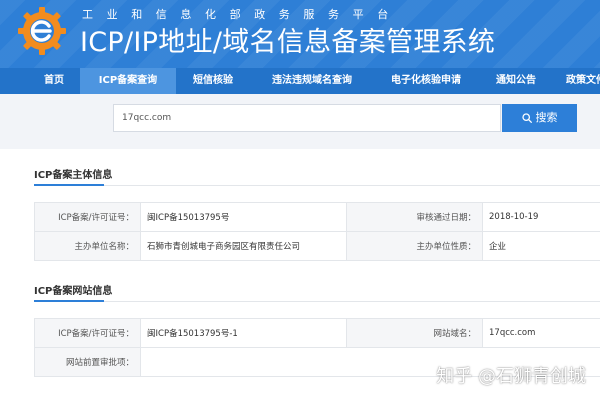  I want to click on search-button: 搜索, so click(539, 118).